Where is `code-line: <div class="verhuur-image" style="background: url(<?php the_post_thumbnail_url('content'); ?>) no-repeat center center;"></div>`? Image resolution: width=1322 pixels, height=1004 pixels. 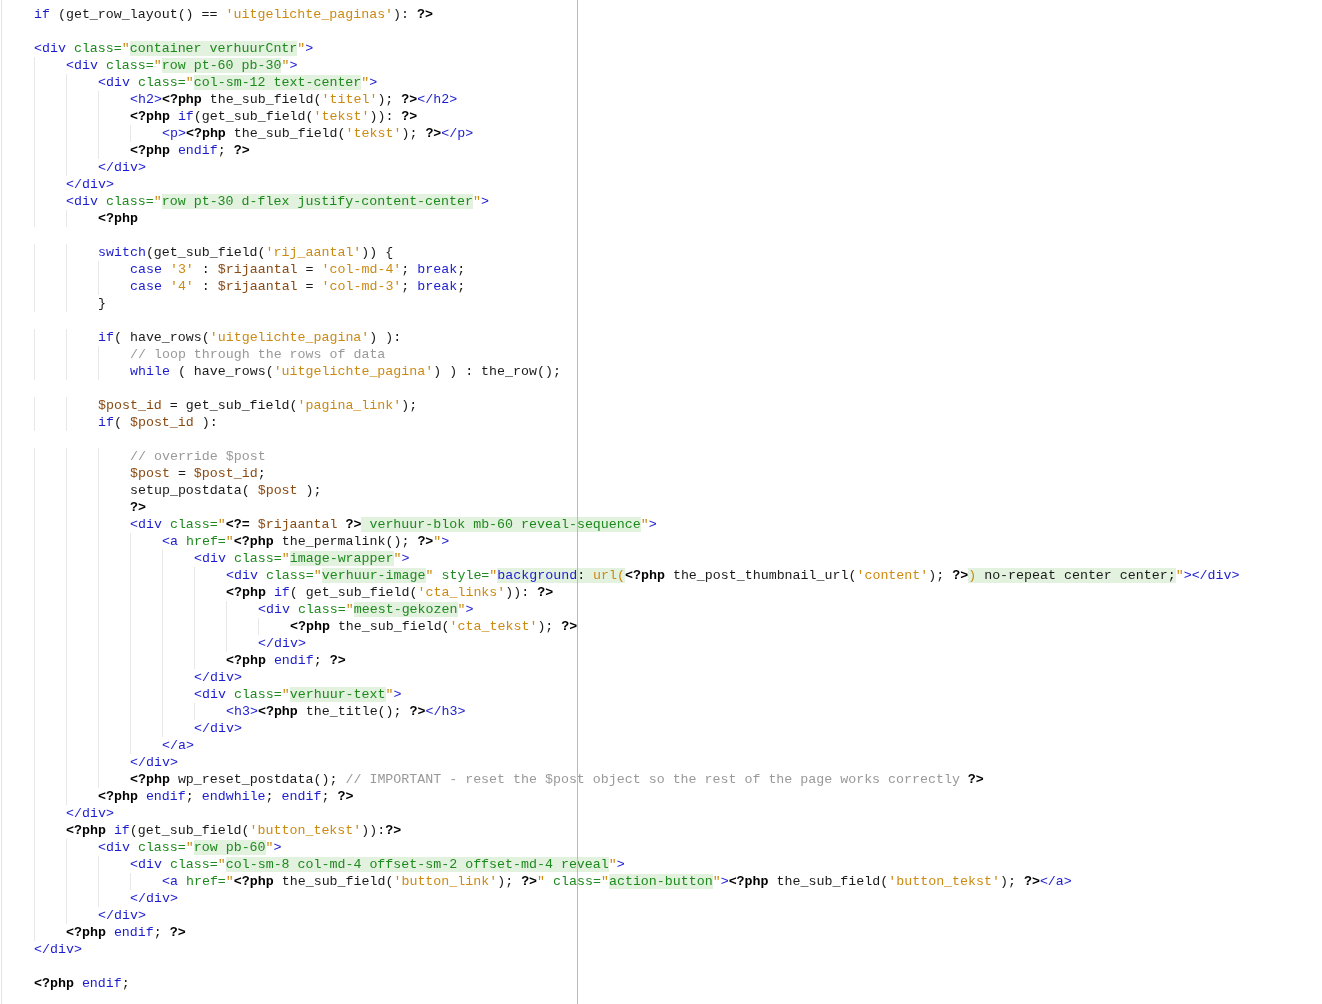 code-line: <div class="verhuur-image" style="background: url(<?php the_post_thumbnail_url('content'); ?>) no-repeat center center;"></div> is located at coordinates (733, 575).